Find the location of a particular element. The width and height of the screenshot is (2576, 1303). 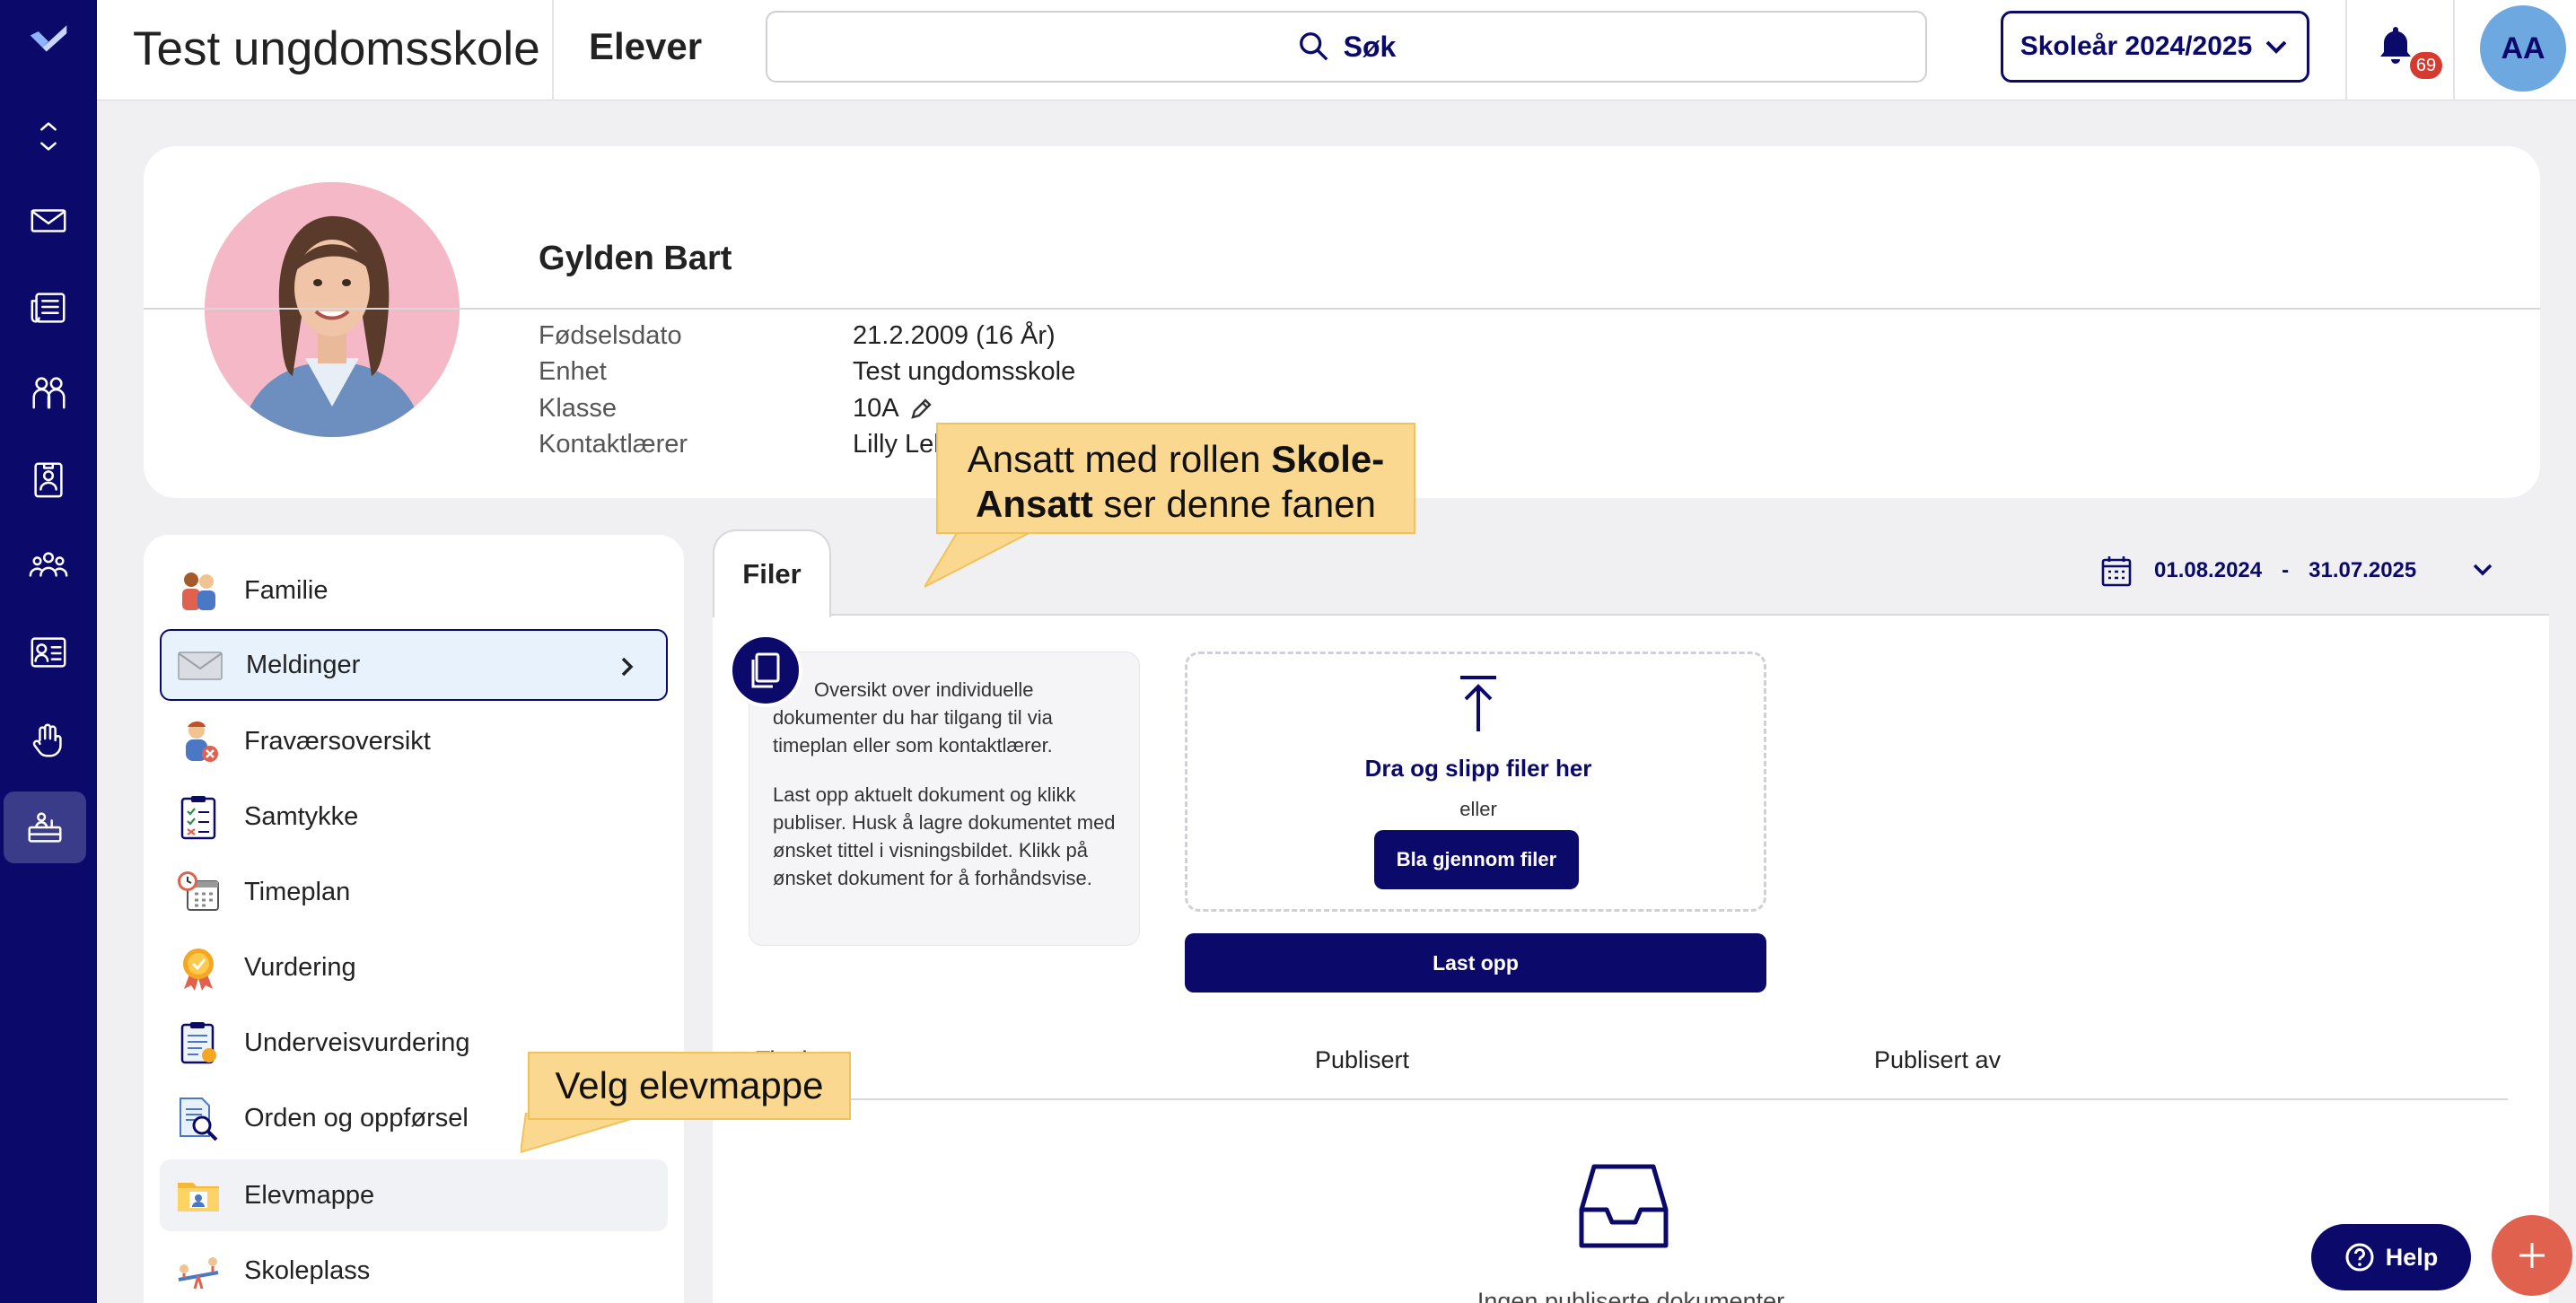

menu-item-familie: Familie is located at coordinates (414, 590).